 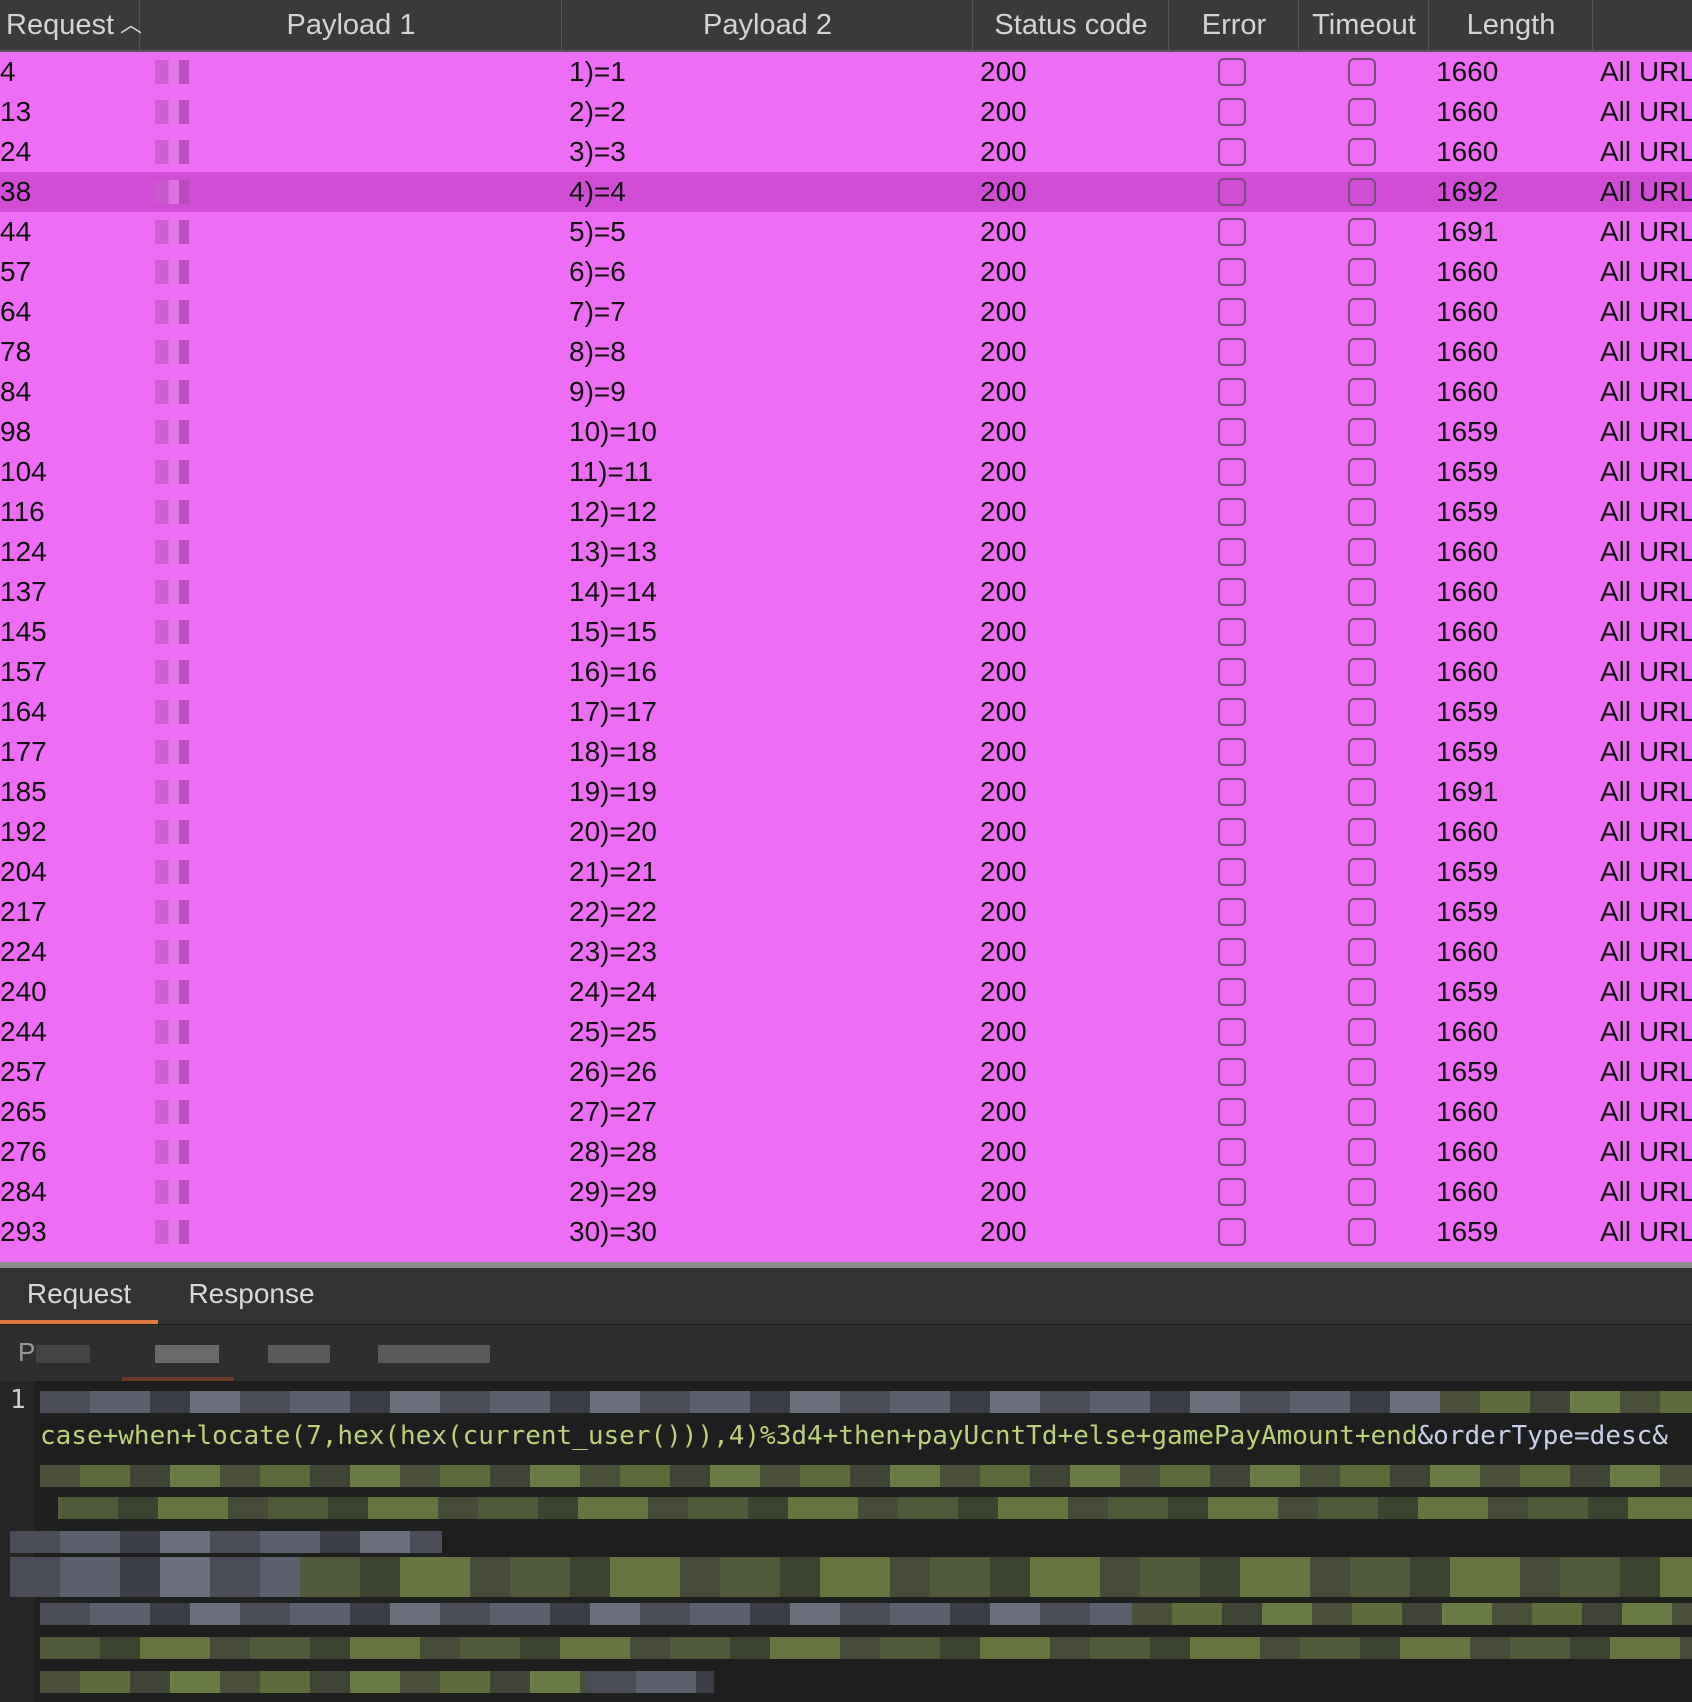 What do you see at coordinates (768, 25) in the screenshot?
I see `column-header-payload-2: Payload 2` at bounding box center [768, 25].